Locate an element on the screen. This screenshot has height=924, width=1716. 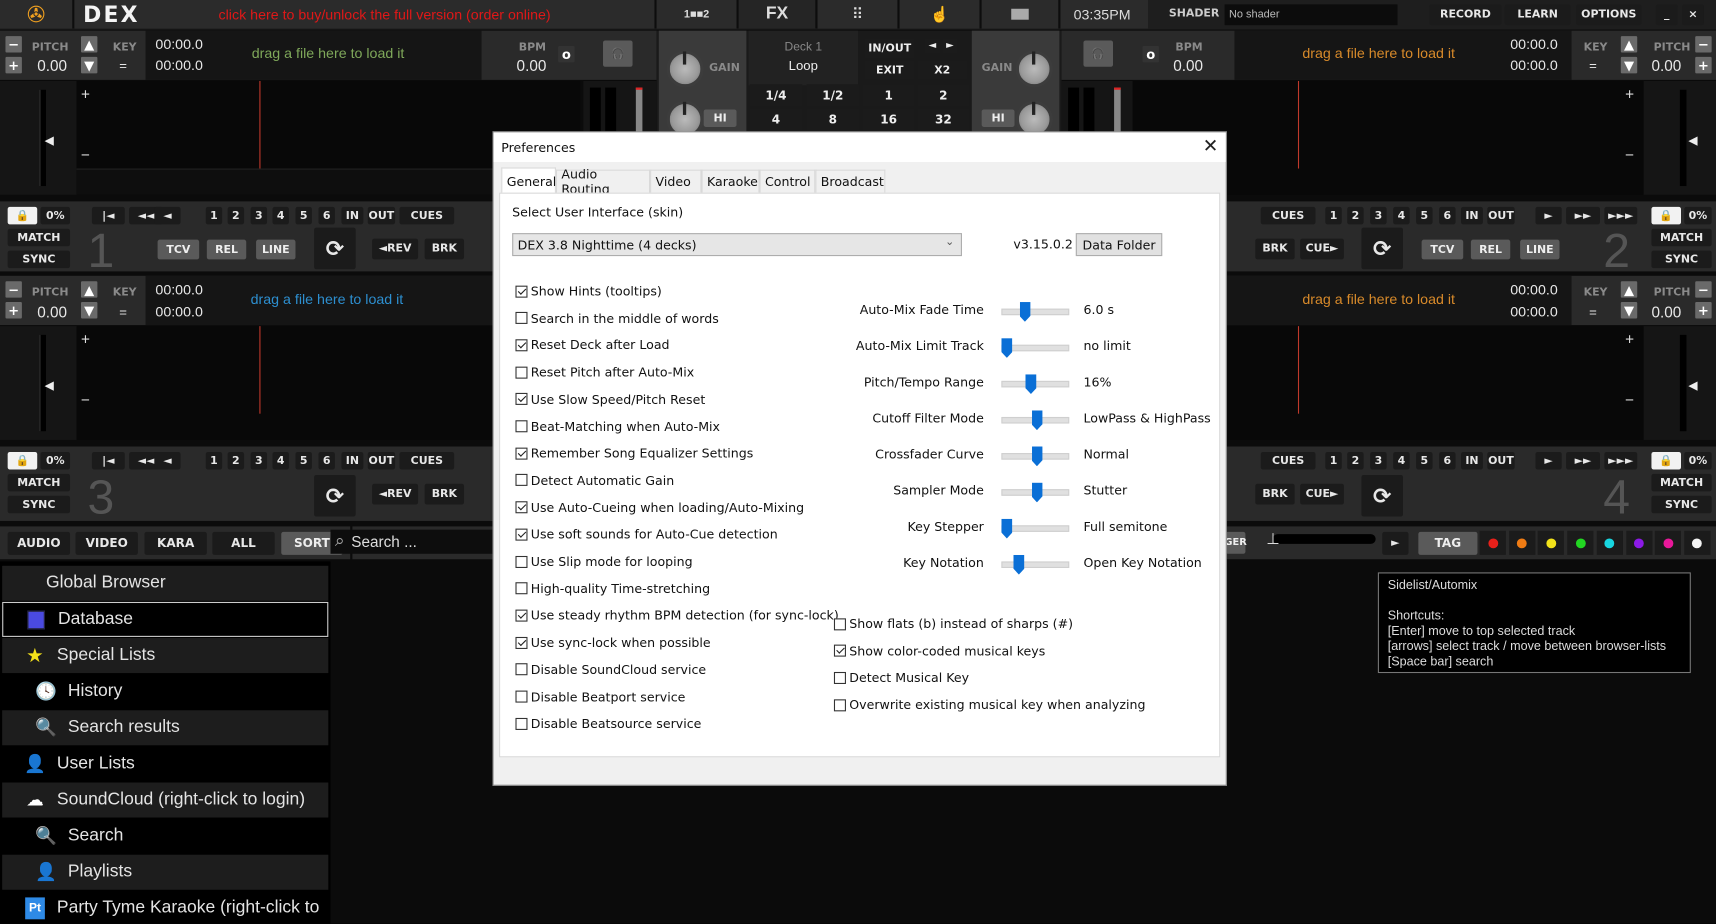
deck-4-pitch-down: − is located at coordinates (1703, 289).